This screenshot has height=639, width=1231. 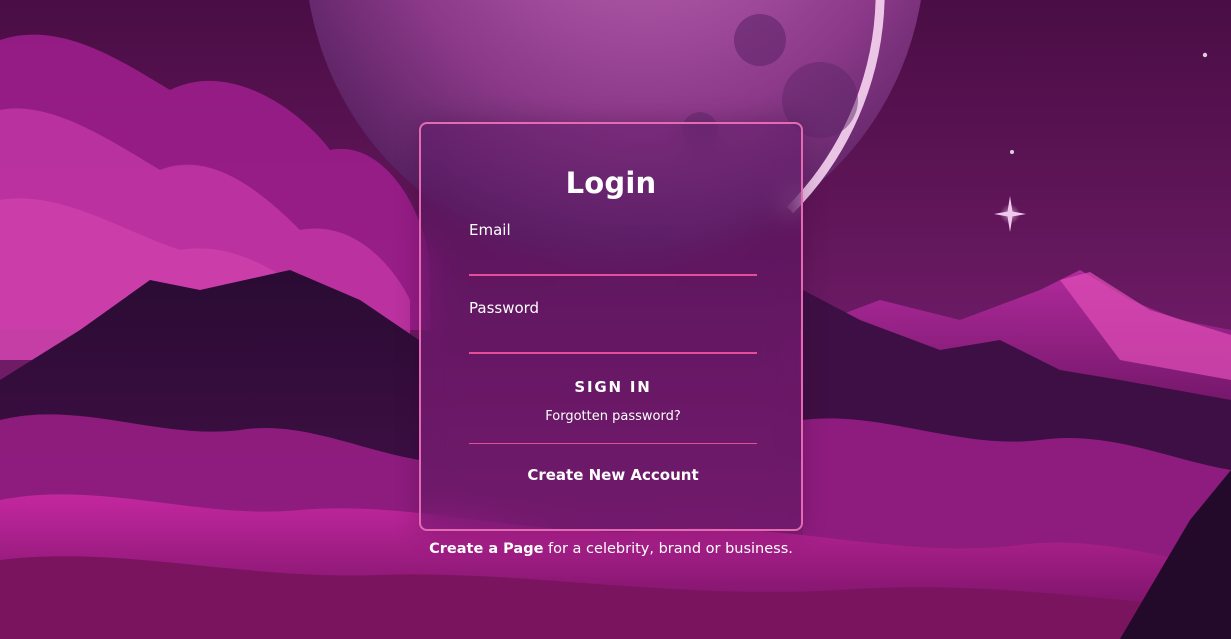 I want to click on password-field-group: Password, so click(x=613, y=326).